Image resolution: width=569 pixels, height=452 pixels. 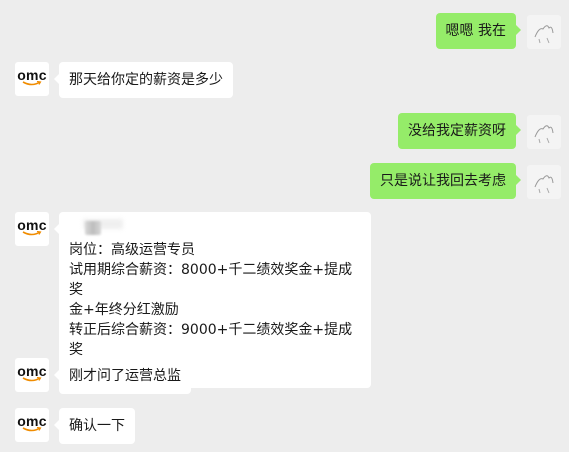 What do you see at coordinates (457, 131) in the screenshot?
I see `message-text: 没给我定薪资呀` at bounding box center [457, 131].